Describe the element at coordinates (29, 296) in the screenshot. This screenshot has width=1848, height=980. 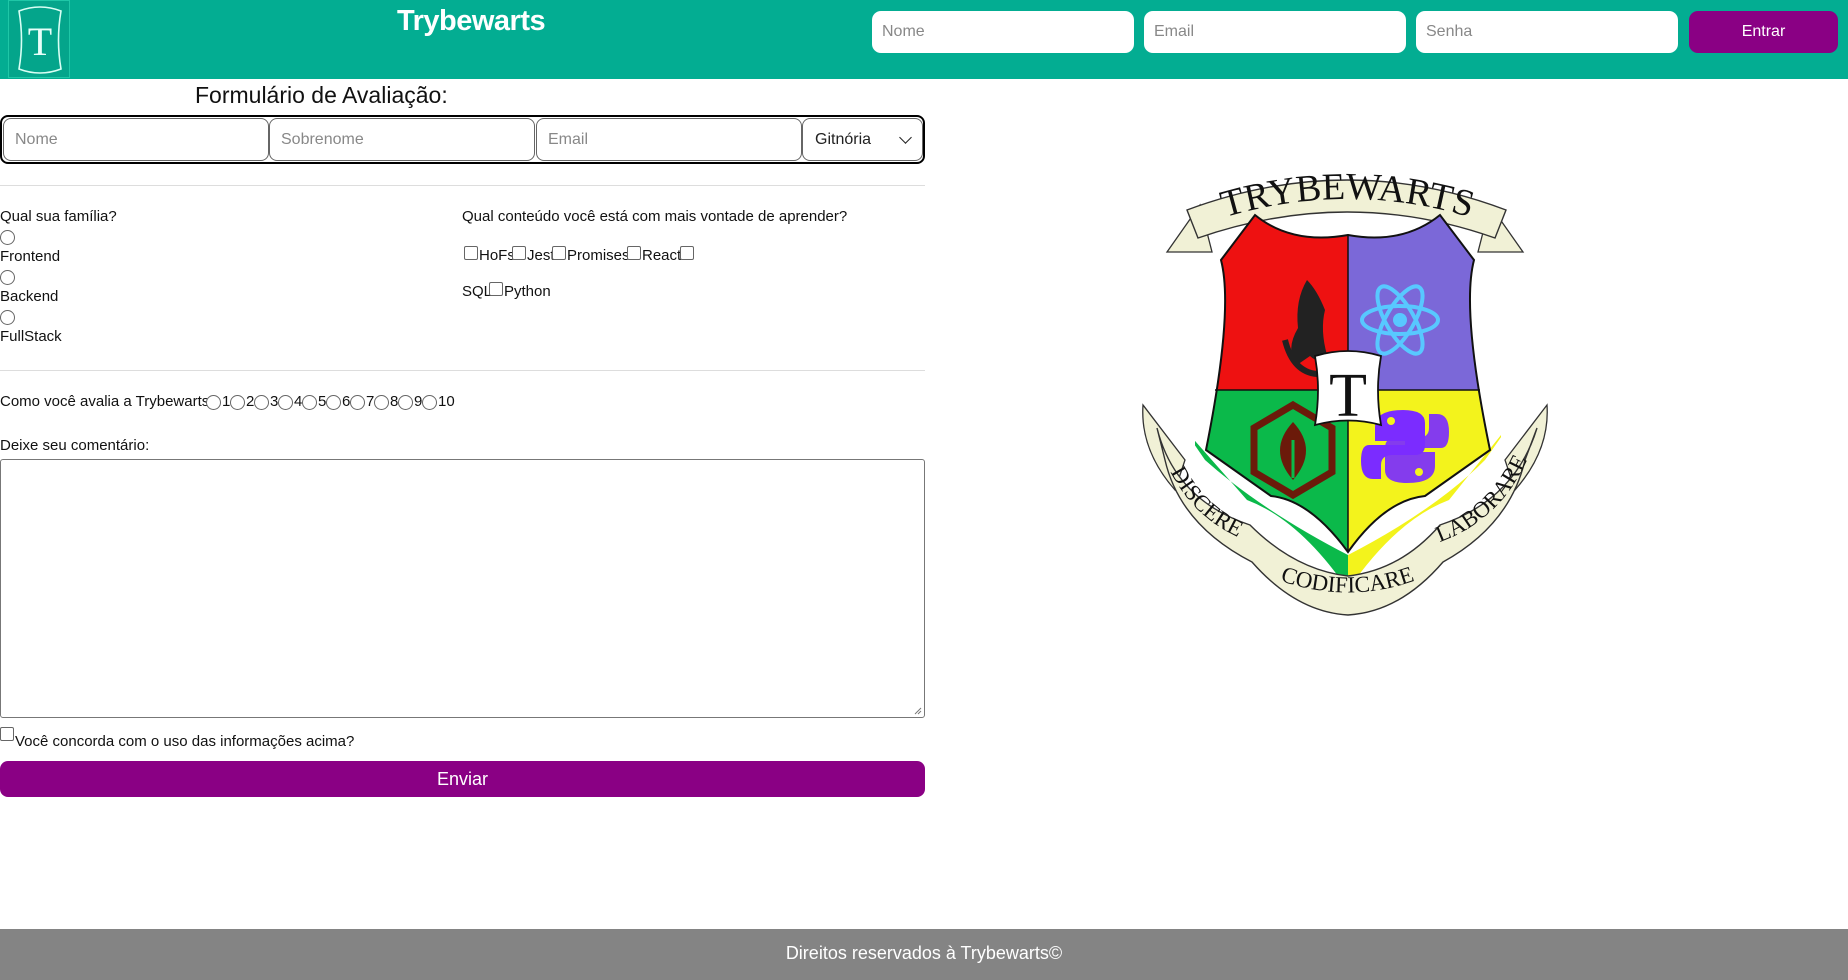
I see `family-label-backend: Backend` at that location.